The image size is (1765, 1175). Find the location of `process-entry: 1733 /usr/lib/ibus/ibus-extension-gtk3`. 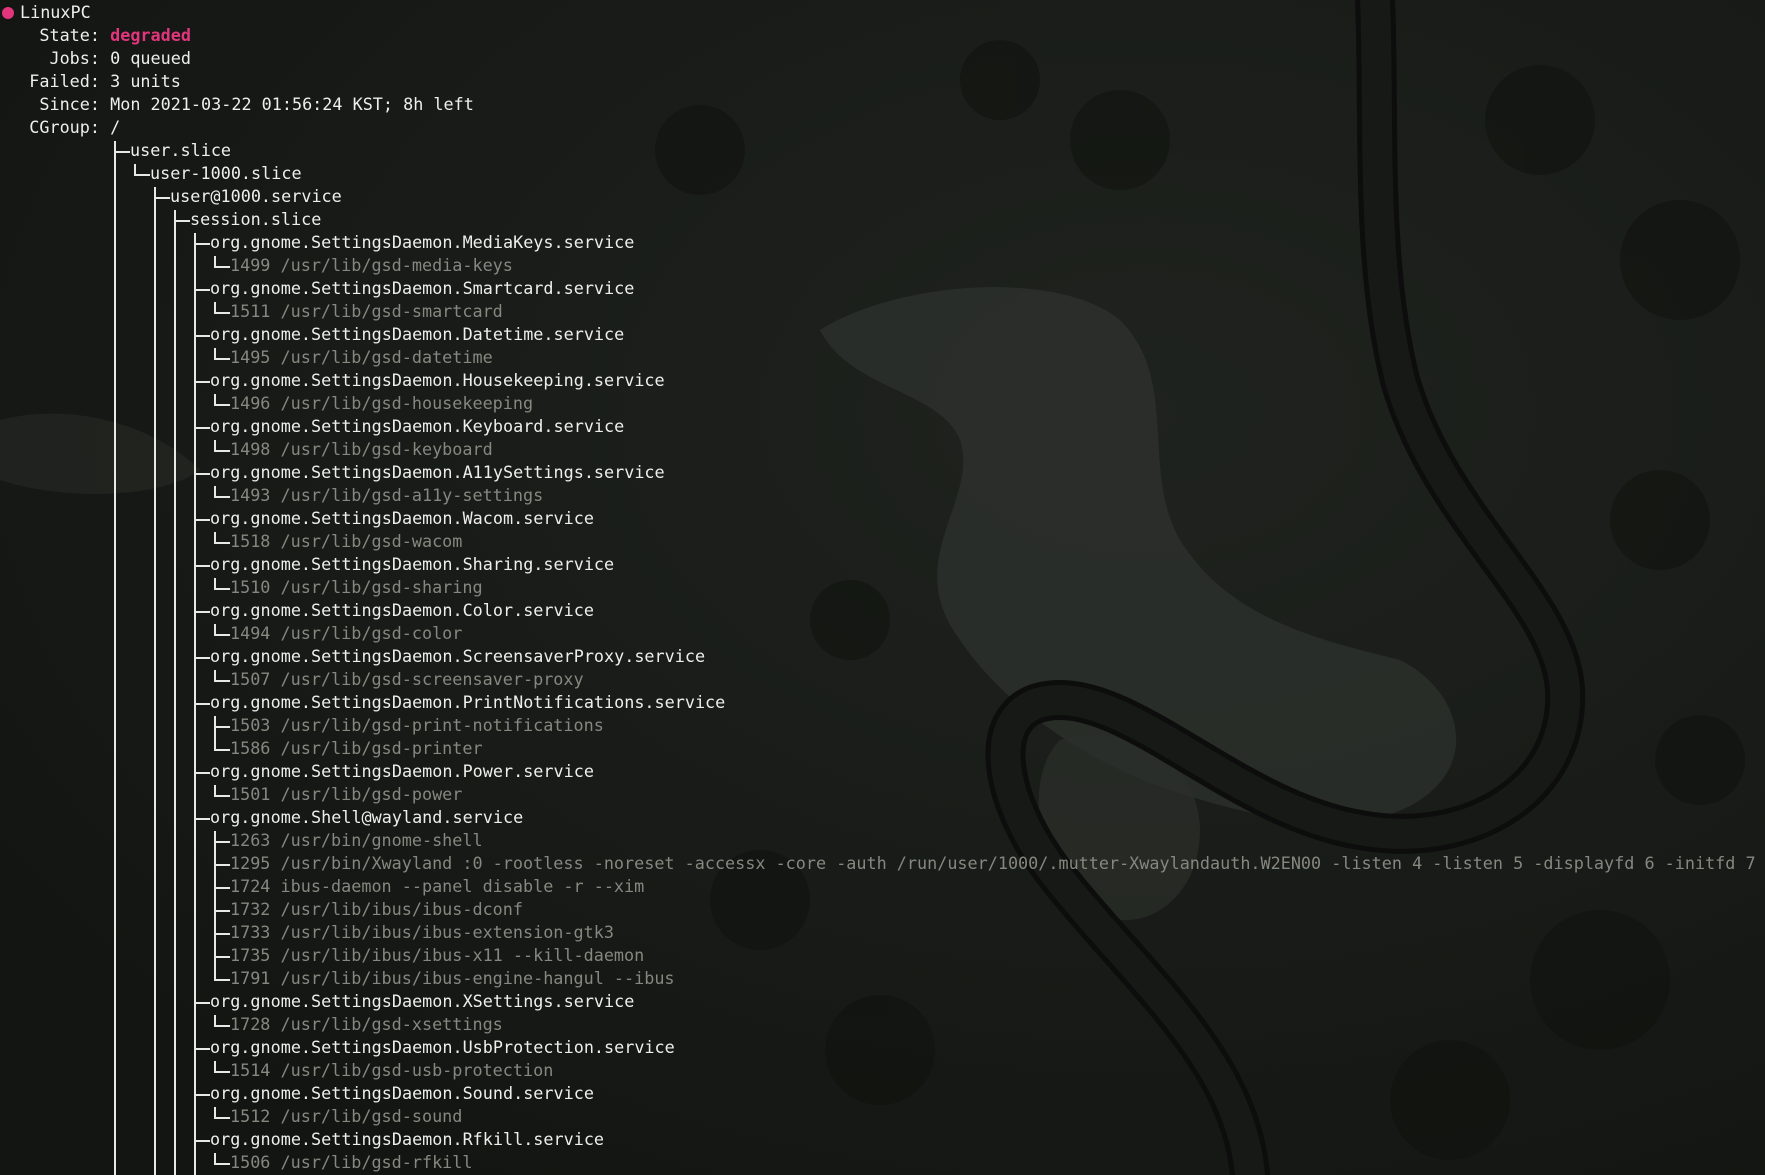

process-entry: 1733 /usr/lib/ibus/ibus-extension-gtk3 is located at coordinates (422, 932).